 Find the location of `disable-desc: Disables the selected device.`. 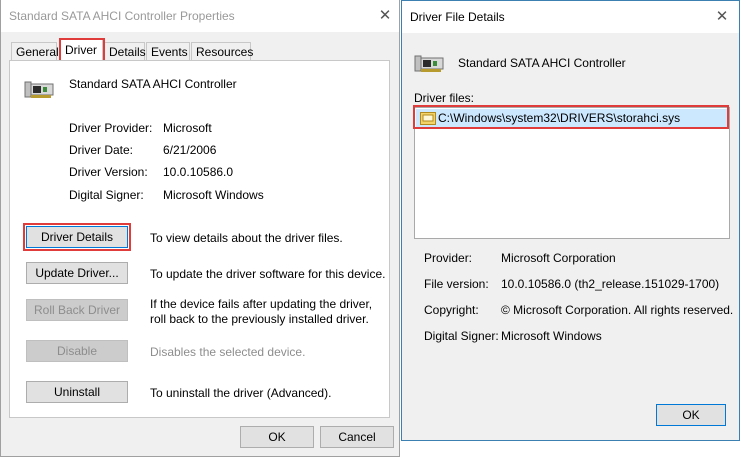

disable-desc: Disables the selected device. is located at coordinates (228, 352).